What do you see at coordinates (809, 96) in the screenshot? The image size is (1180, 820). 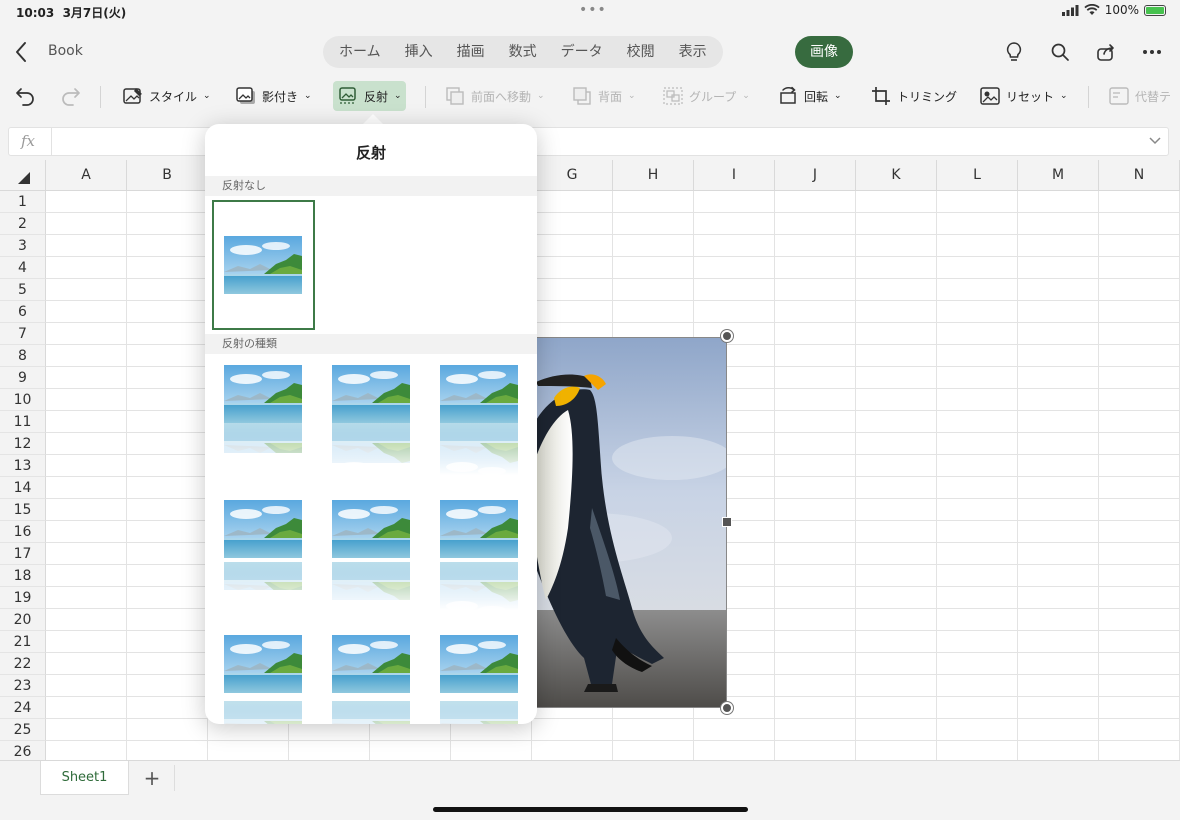 I see `rotate-button: 回転 ⌄` at bounding box center [809, 96].